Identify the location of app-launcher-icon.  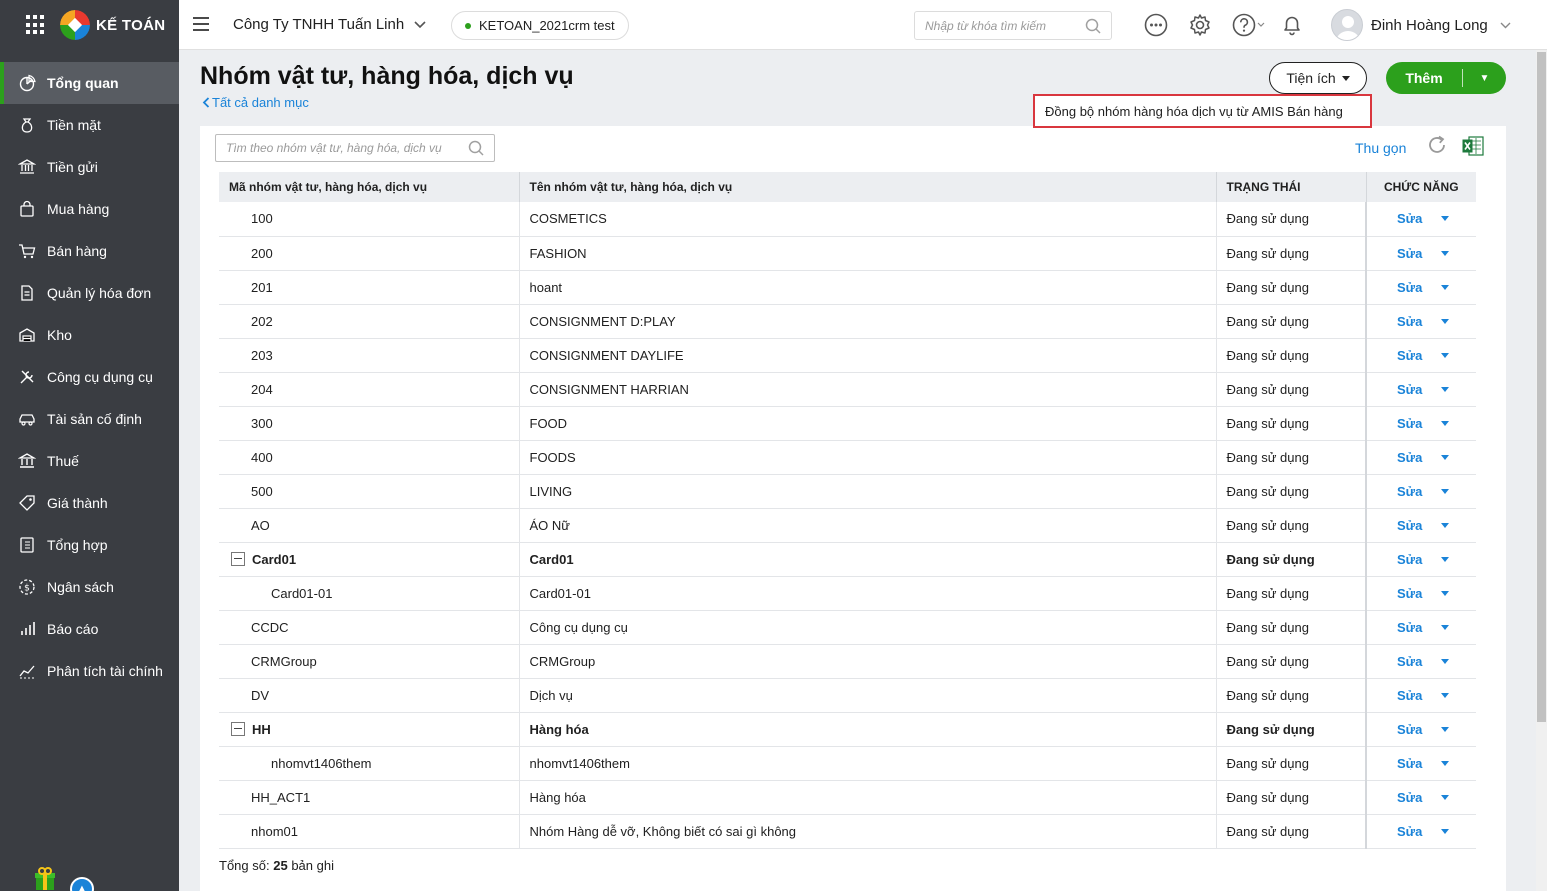
(36, 25).